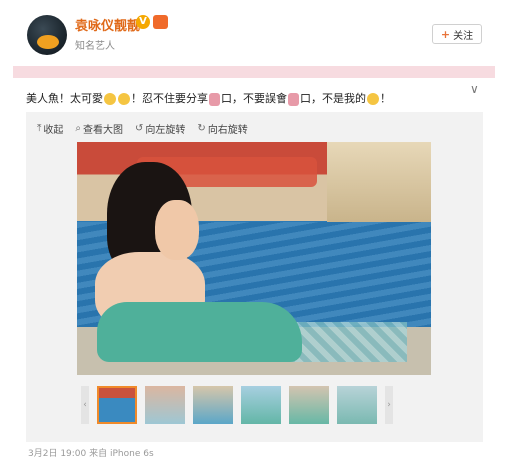 The height and width of the screenshot is (459, 511). I want to click on photo-building, so click(379, 182).